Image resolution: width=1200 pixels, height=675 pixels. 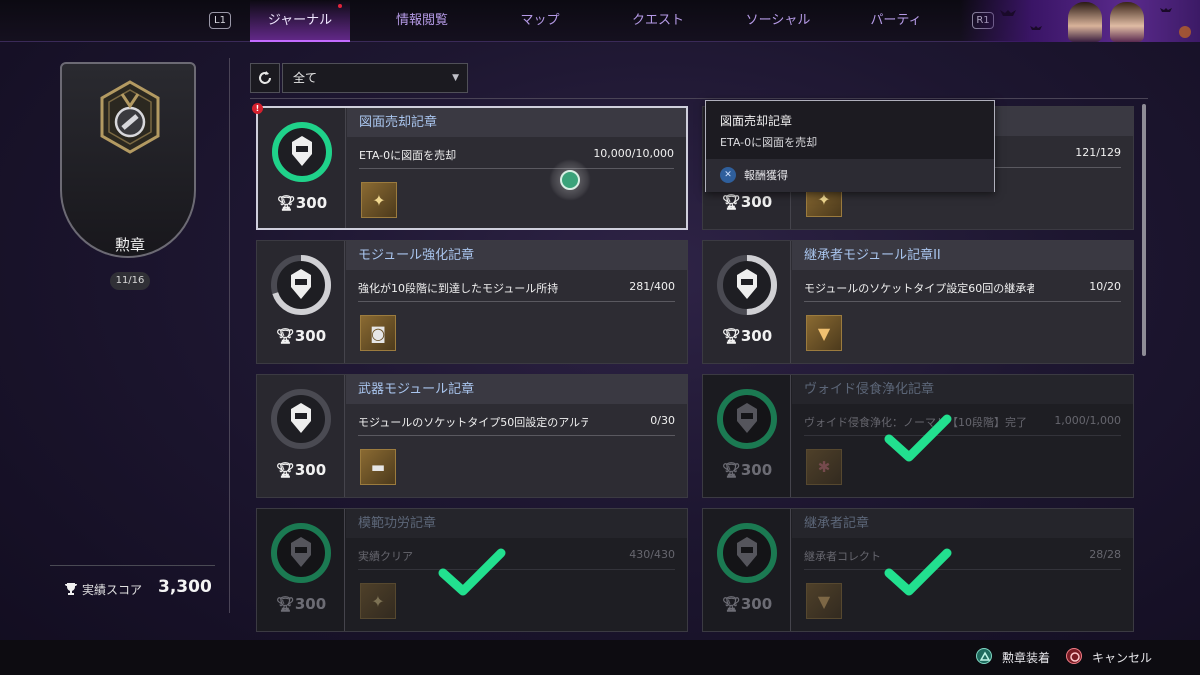 I want to click on card-progress: 10,000/10,000, so click(x=633, y=153).